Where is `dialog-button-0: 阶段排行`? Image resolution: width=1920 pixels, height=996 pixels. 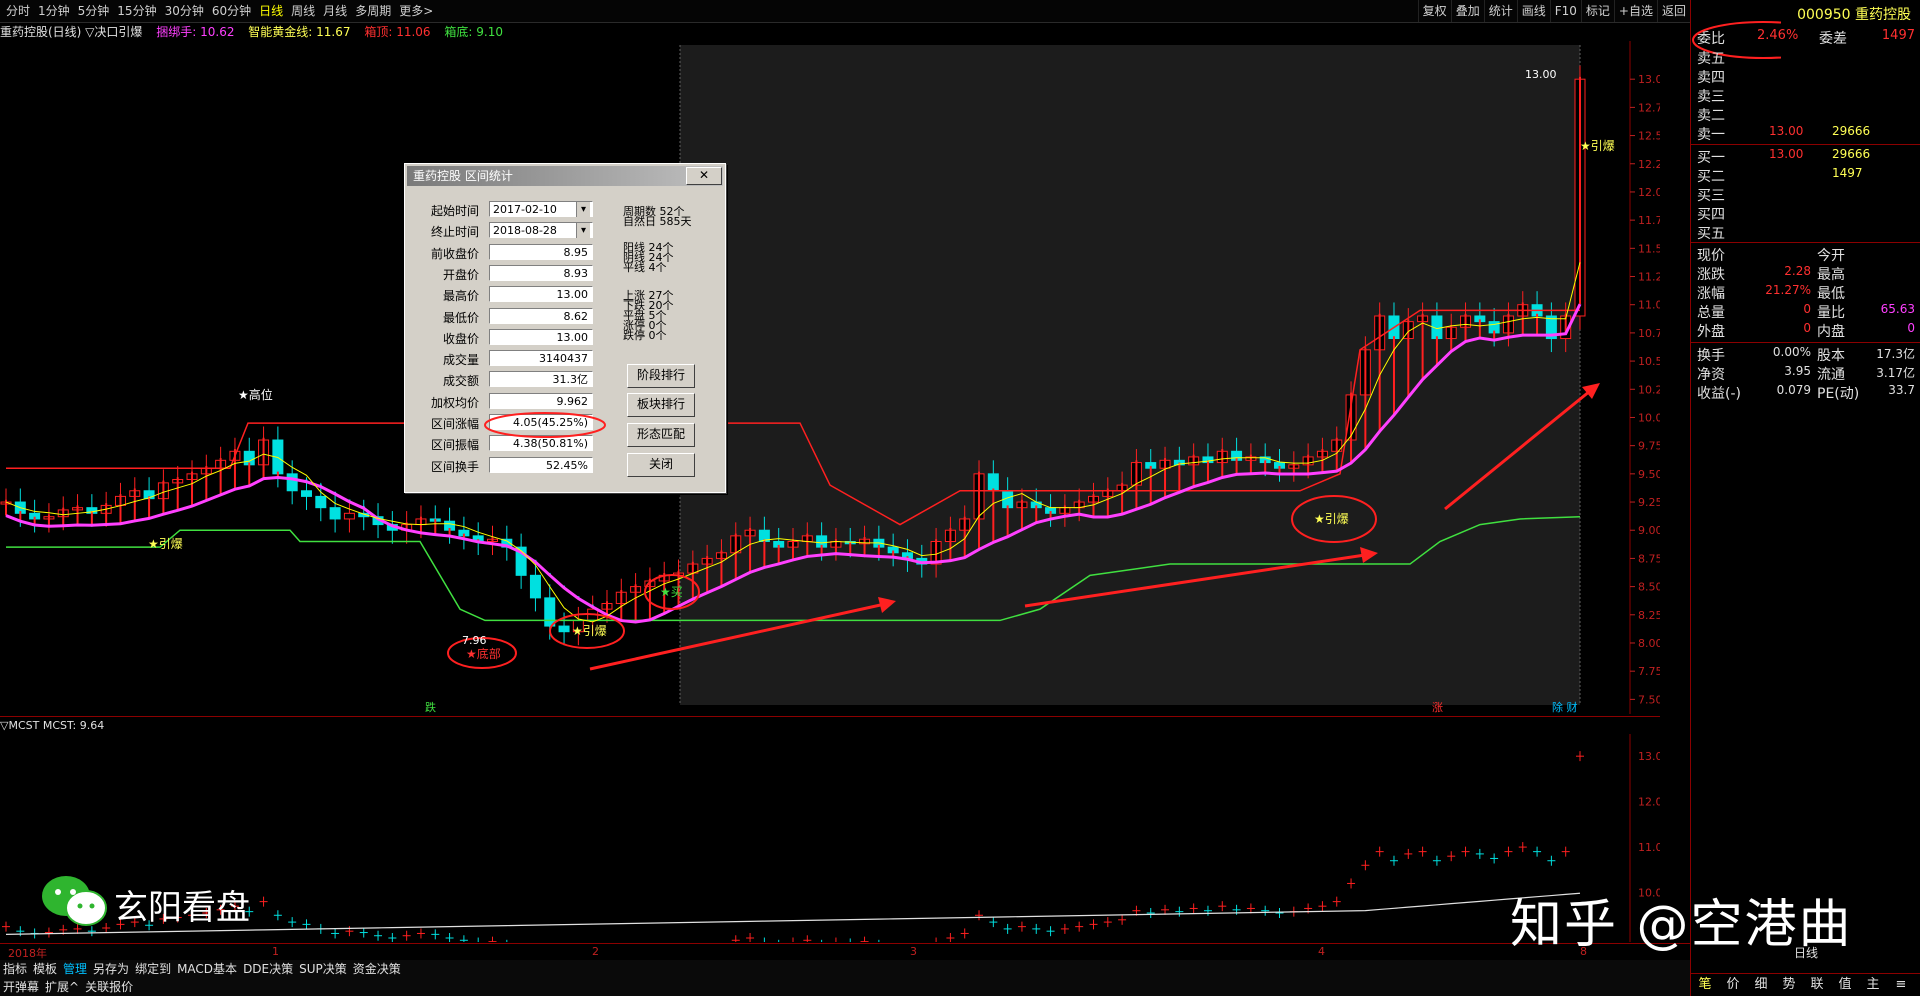
dialog-button-0: 阶段排行 is located at coordinates (661, 376).